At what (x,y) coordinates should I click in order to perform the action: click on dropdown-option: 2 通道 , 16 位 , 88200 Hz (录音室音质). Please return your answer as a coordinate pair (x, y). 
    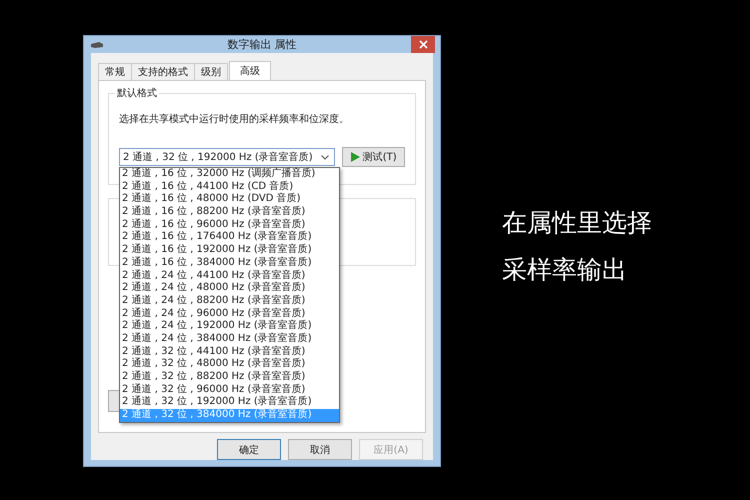
    Looking at the image, I should click on (229, 212).